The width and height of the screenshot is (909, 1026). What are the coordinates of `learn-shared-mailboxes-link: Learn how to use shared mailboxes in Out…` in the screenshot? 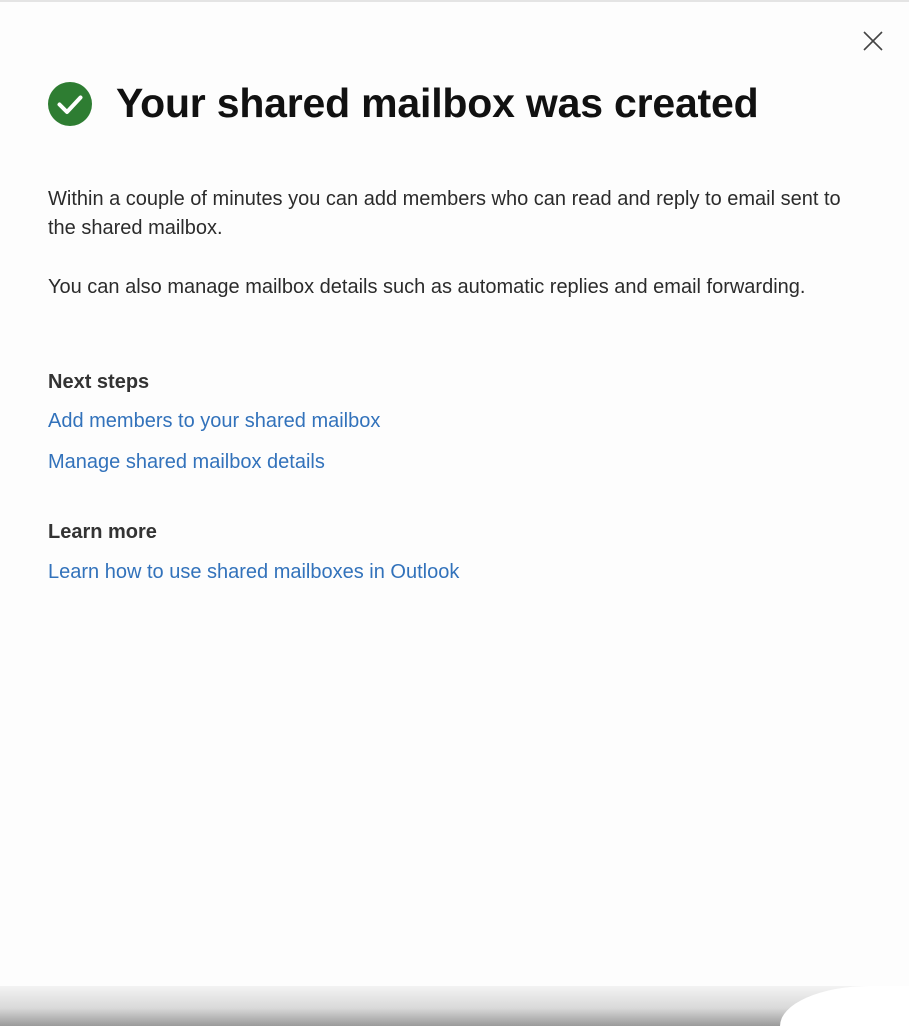 It's located at (253, 572).